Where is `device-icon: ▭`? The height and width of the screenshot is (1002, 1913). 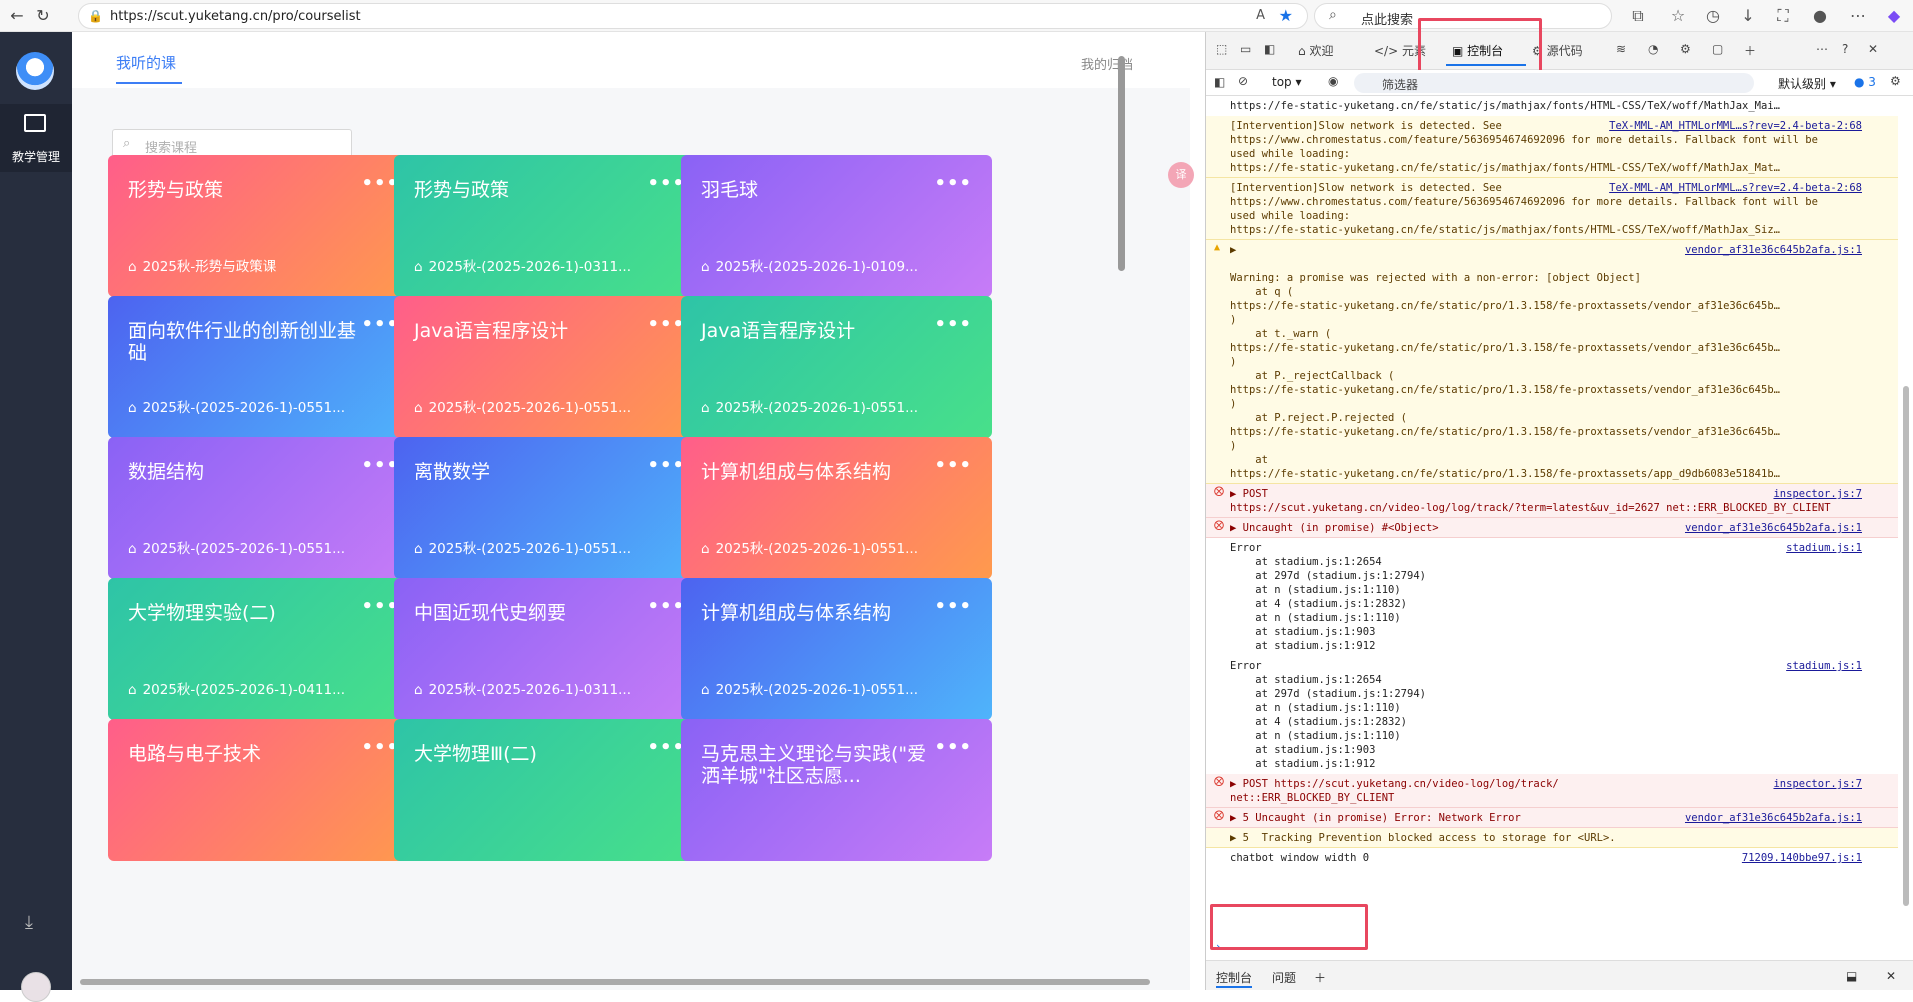 device-icon: ▭ is located at coordinates (1245, 49).